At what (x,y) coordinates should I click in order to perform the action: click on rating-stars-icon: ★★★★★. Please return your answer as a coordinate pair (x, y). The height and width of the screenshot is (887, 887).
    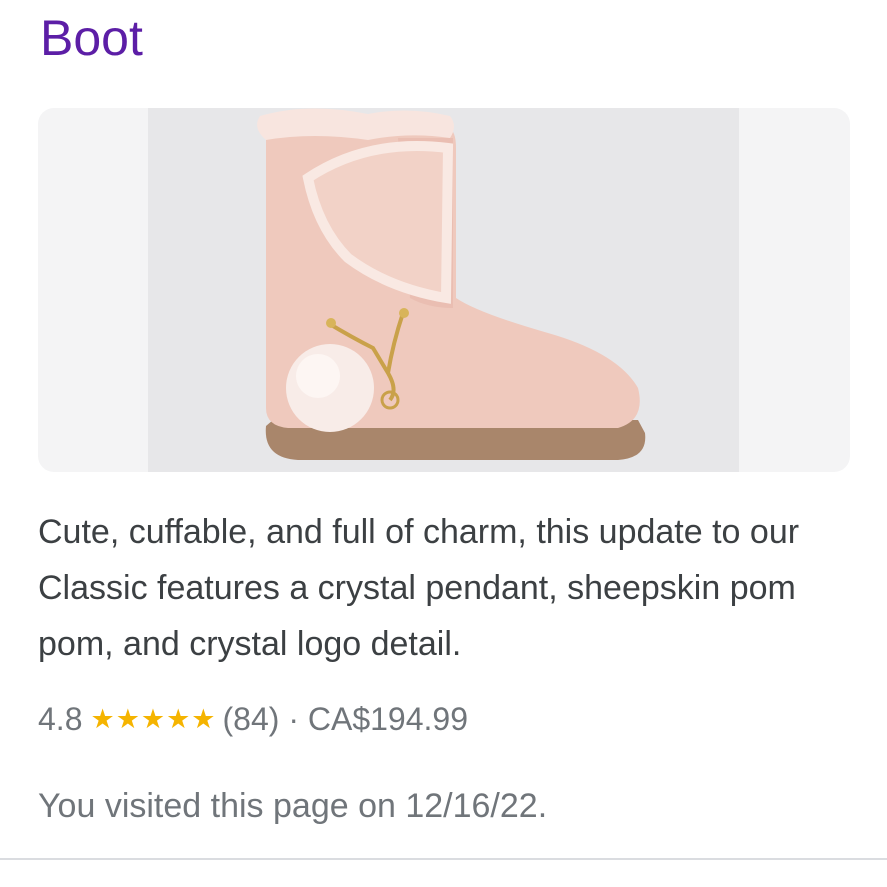
    Looking at the image, I should click on (153, 718).